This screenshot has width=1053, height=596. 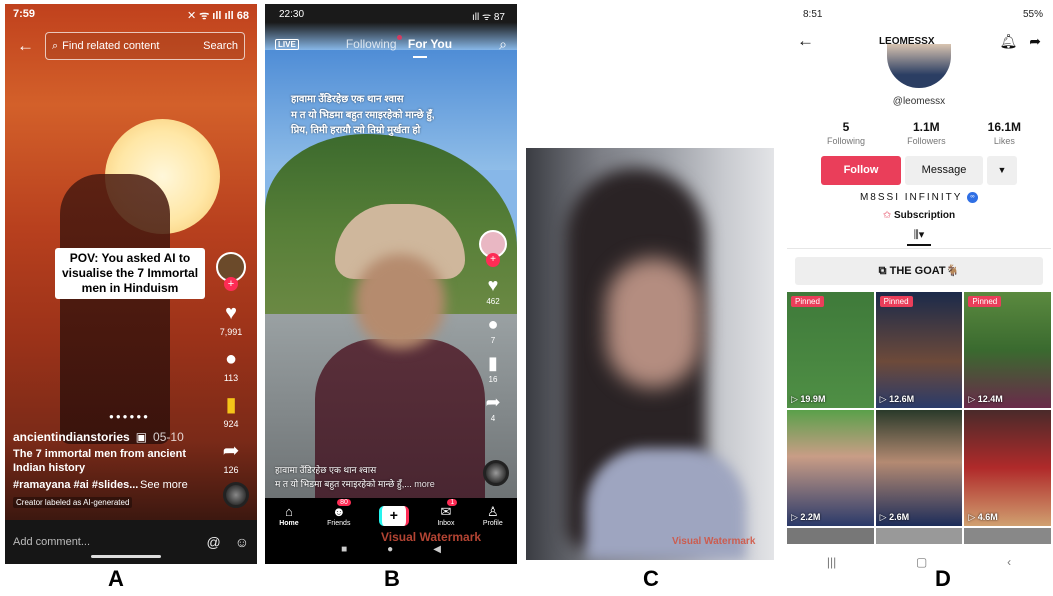 I want to click on status-time: 22:30, so click(x=292, y=14).